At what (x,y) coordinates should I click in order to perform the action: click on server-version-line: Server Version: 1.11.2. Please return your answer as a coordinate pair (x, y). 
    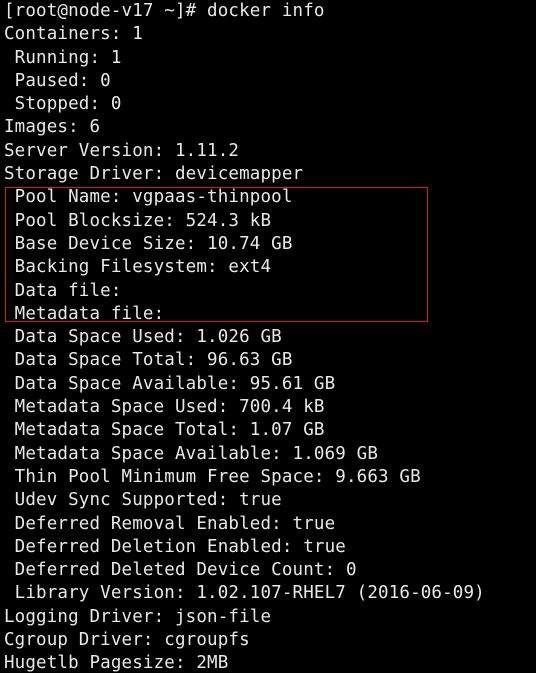
    Looking at the image, I should click on (122, 150).